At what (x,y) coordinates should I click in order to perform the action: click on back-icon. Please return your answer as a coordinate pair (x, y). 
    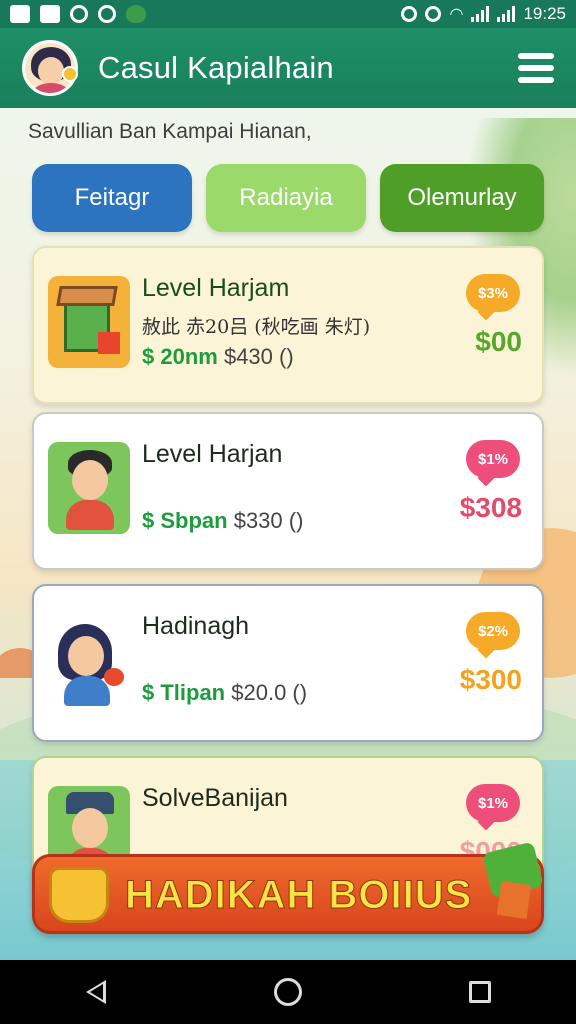
    Looking at the image, I should click on (96, 992).